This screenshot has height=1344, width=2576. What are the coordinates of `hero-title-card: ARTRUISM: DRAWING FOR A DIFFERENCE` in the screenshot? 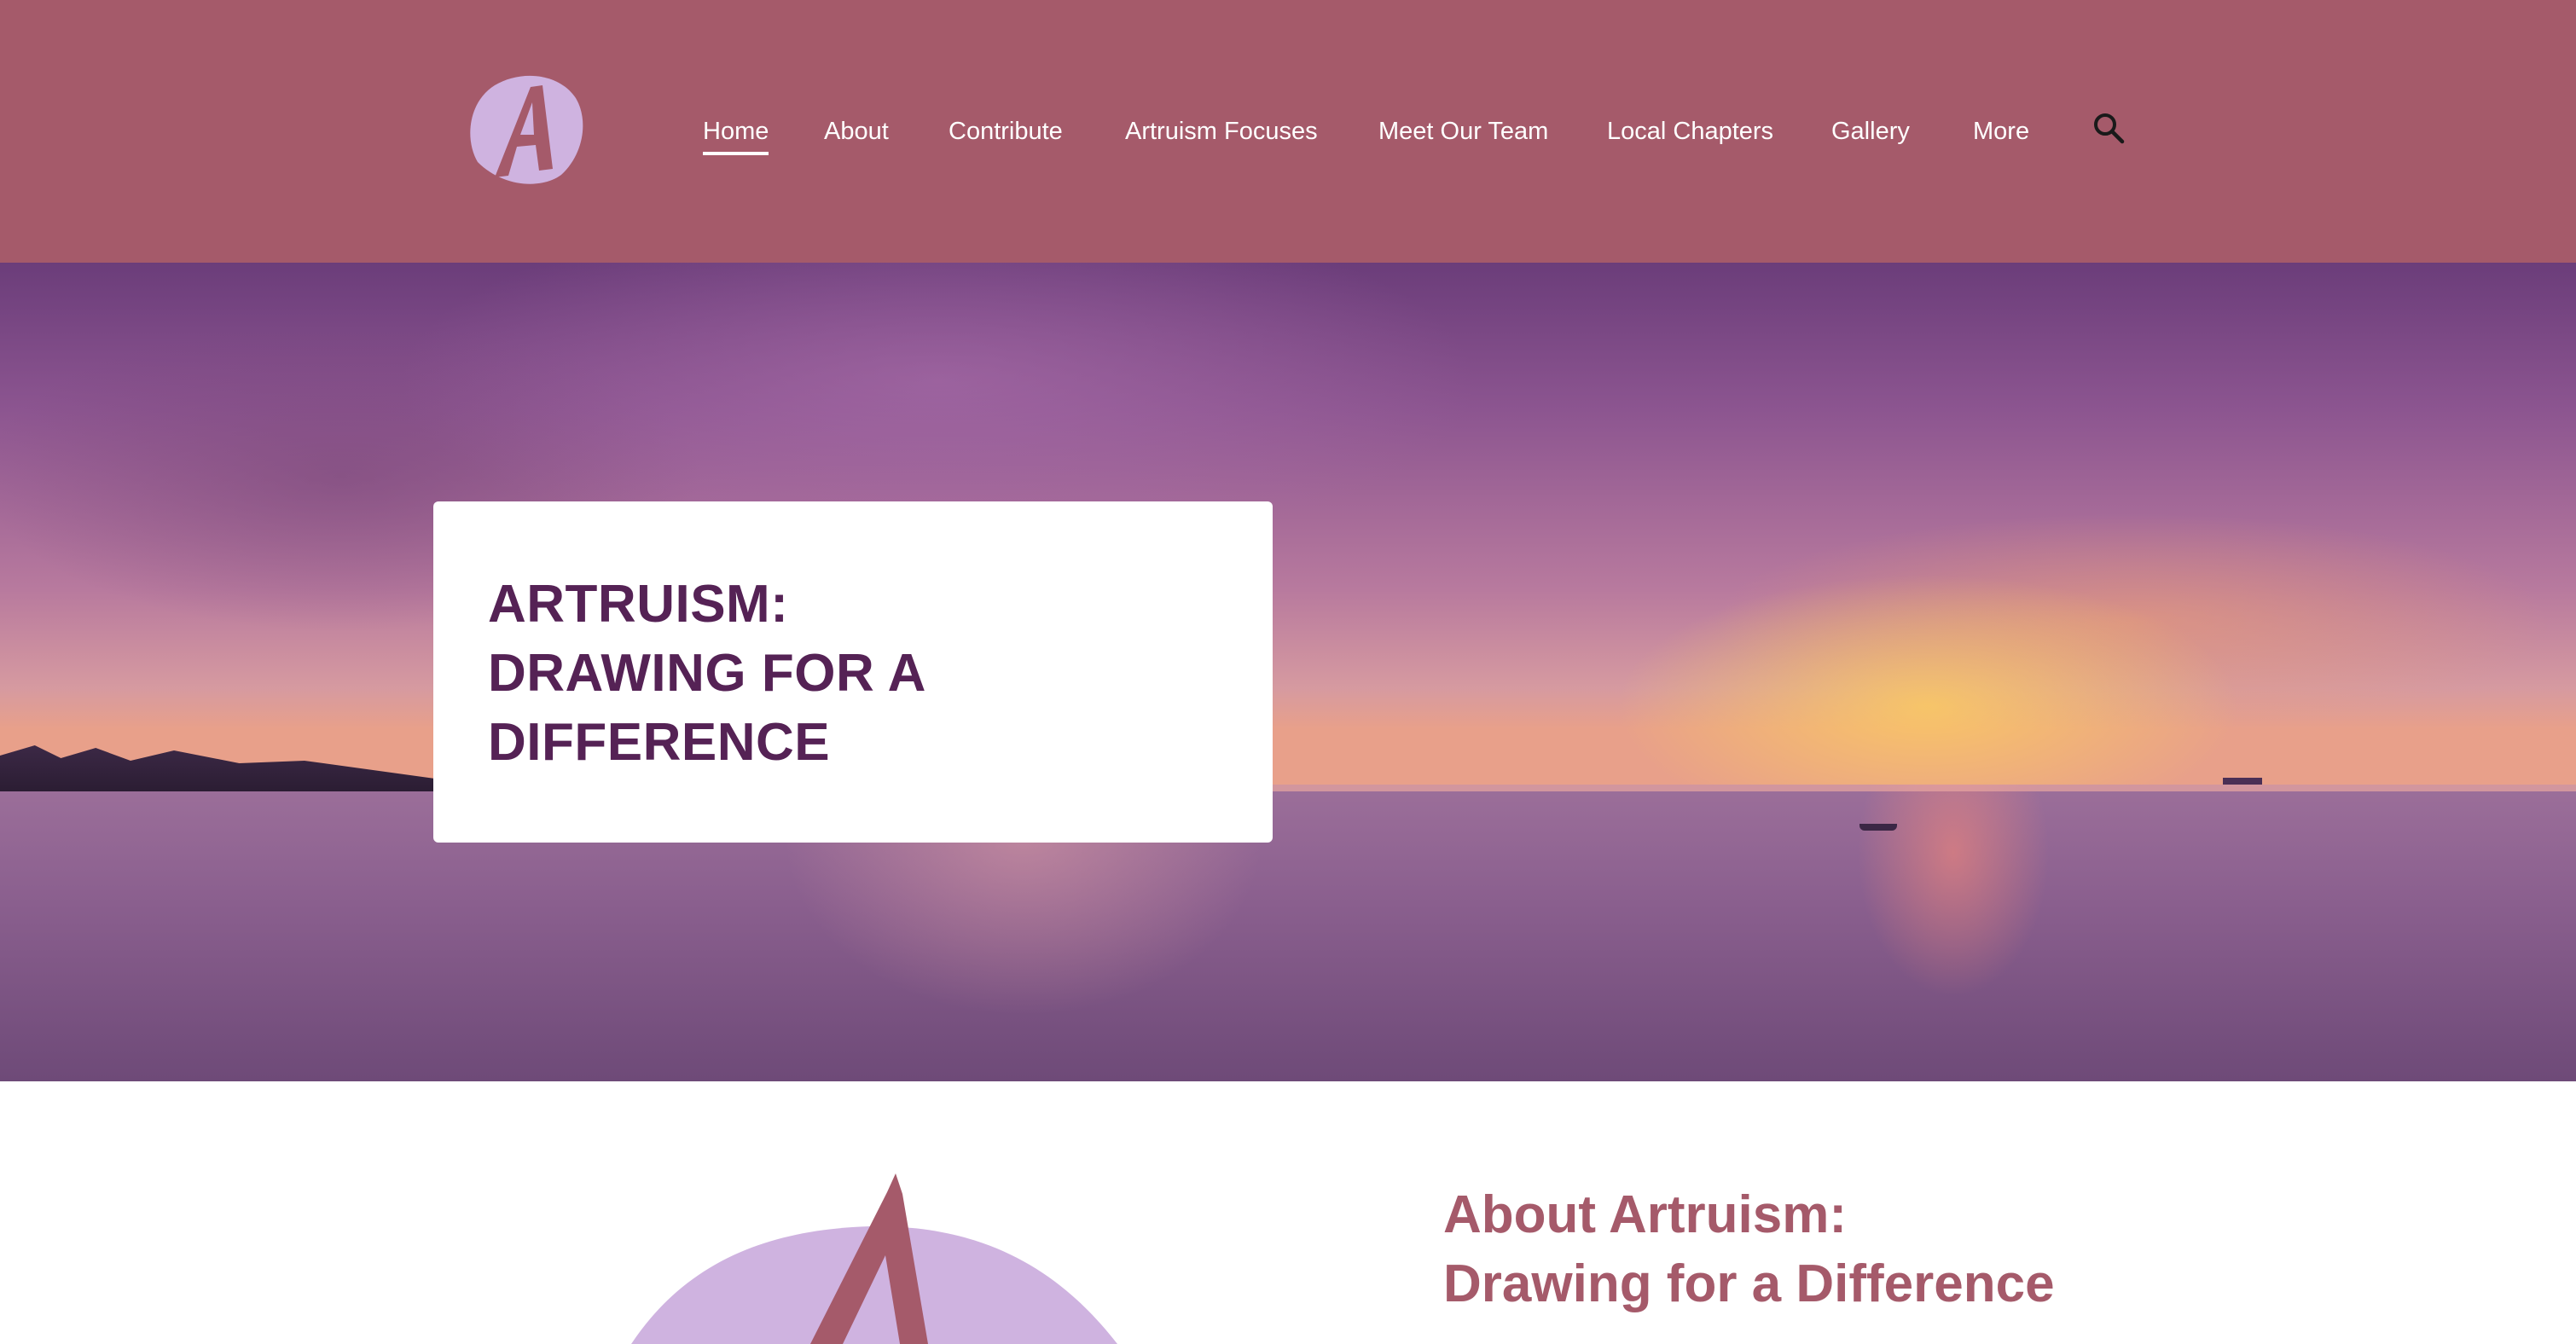 It's located at (853, 672).